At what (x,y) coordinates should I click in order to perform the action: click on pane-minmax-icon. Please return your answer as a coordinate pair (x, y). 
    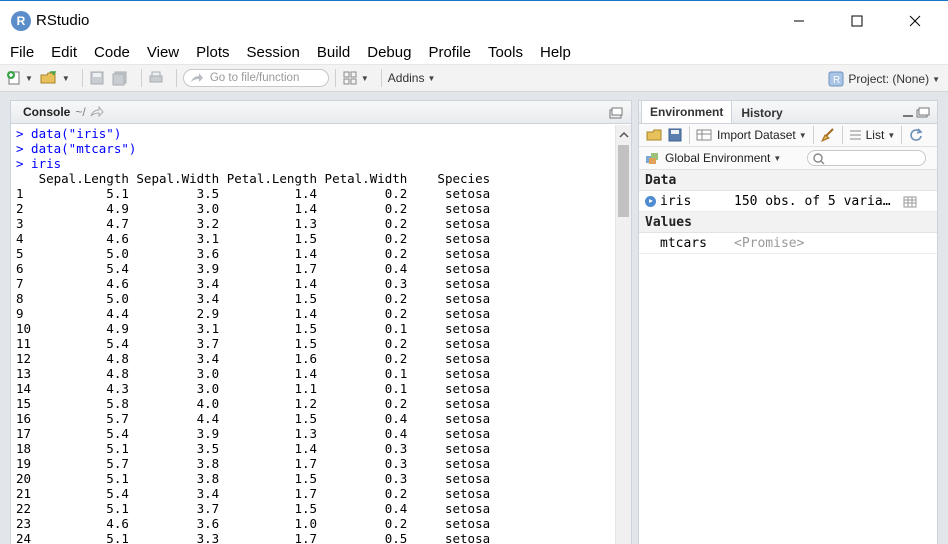
    Looking at the image, I should click on (916, 113).